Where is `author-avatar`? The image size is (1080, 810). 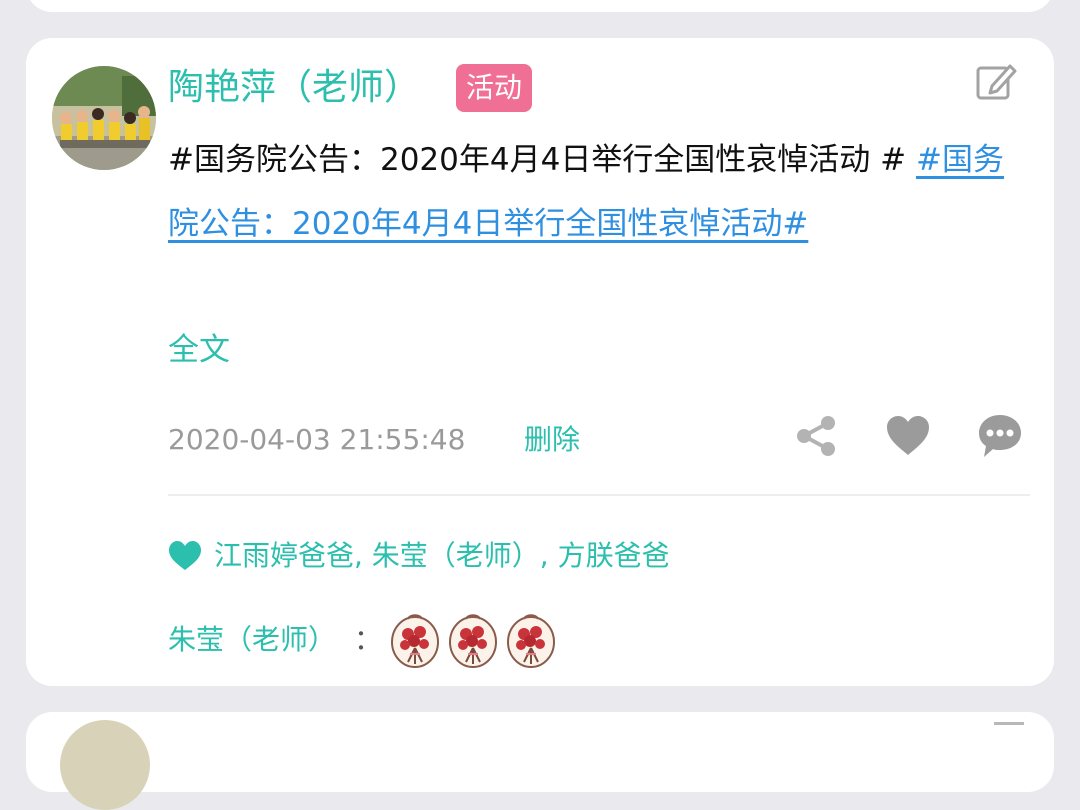
author-avatar is located at coordinates (104, 118).